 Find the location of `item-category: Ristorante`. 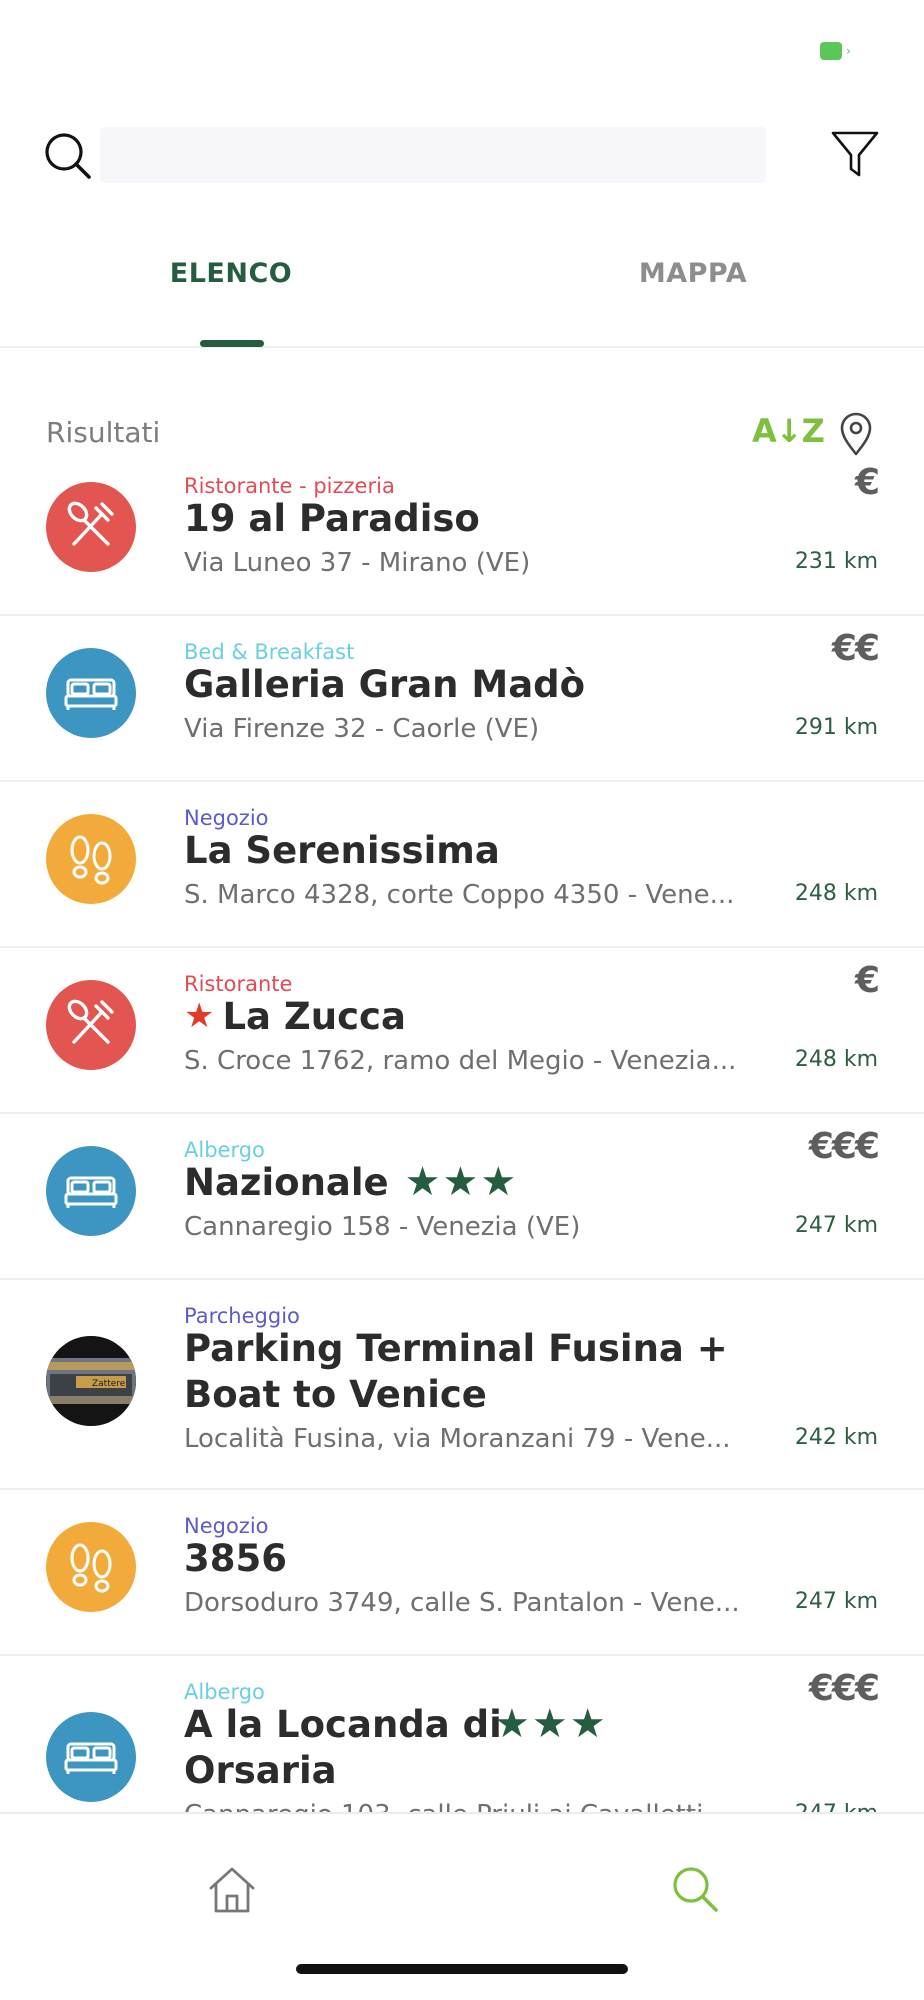

item-category: Ristorante is located at coordinates (238, 984).